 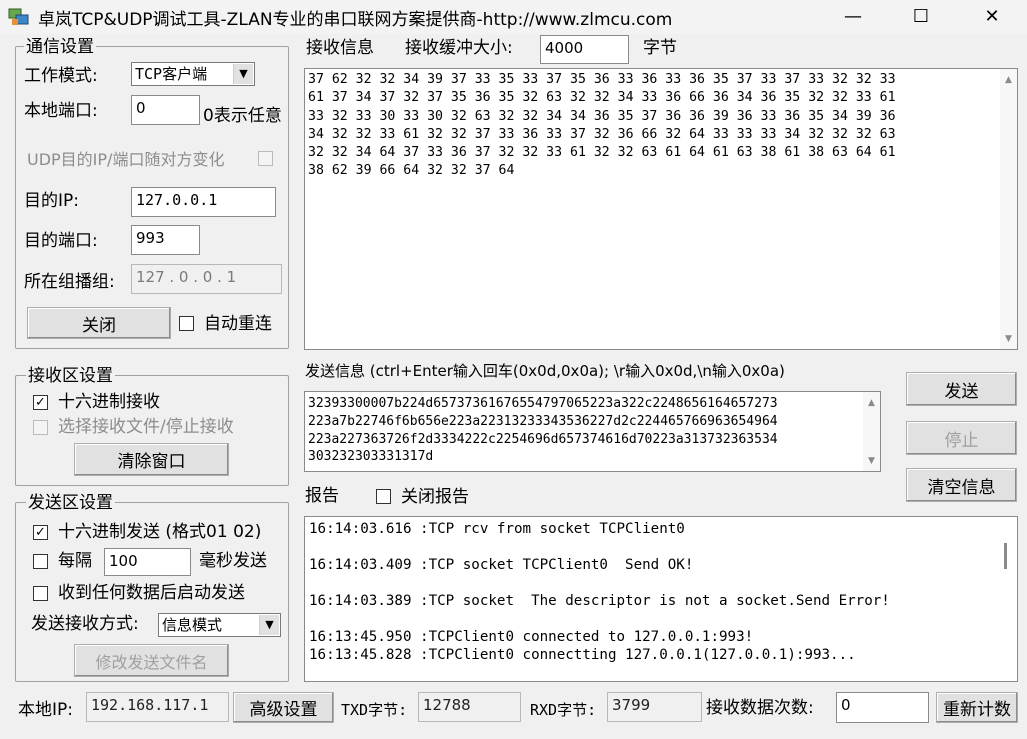 I want to click on recv-settings-title: 接收区设置, so click(x=70, y=376).